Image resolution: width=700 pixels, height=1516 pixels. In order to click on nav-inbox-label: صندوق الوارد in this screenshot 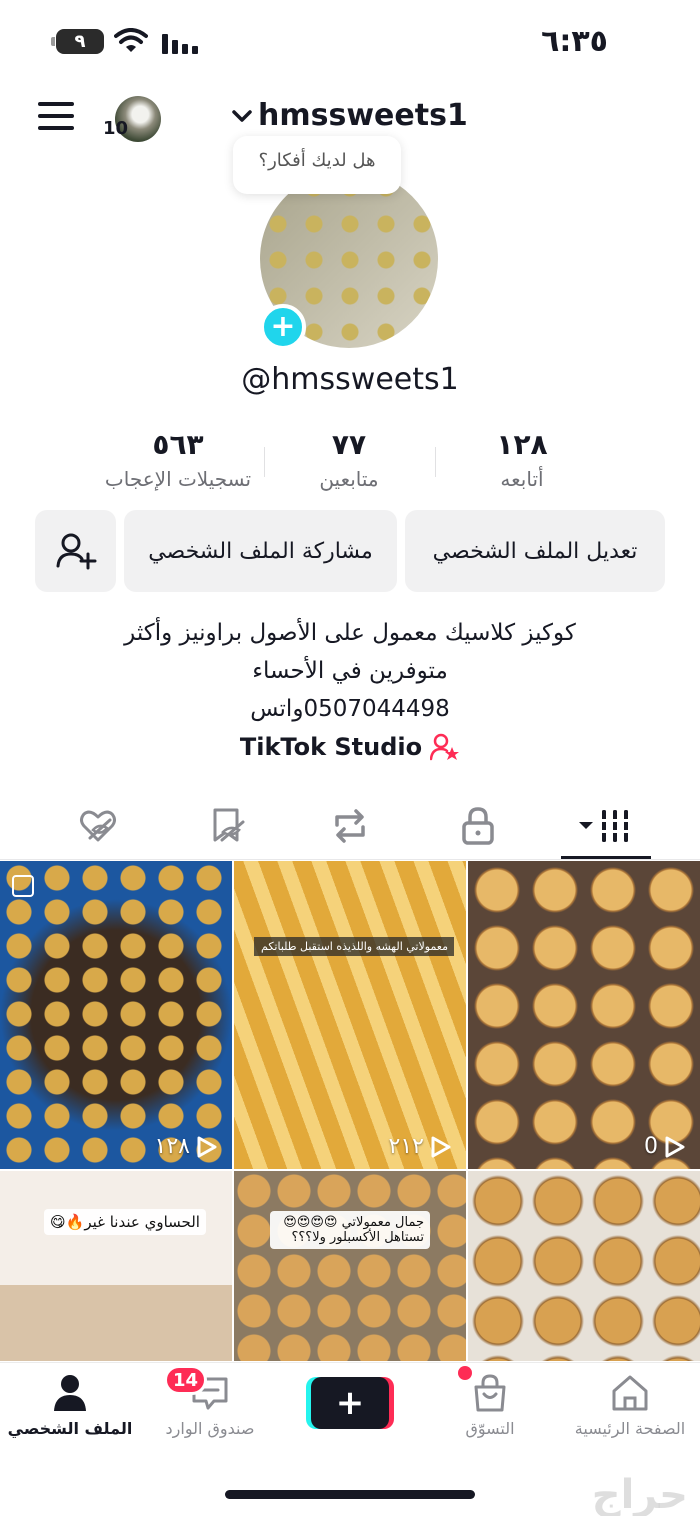, I will do `click(210, 1428)`.